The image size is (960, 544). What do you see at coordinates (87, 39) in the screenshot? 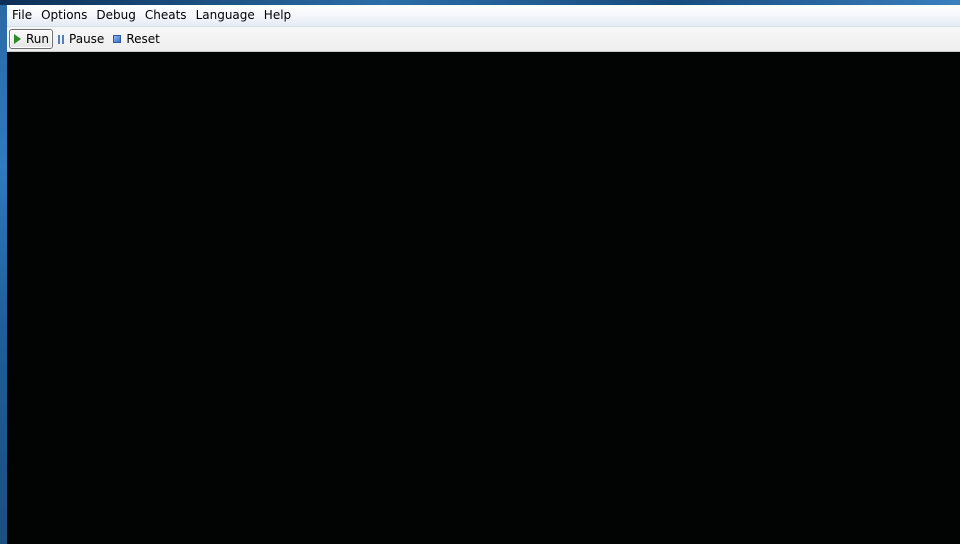
I see `pause-button-label: Pause` at bounding box center [87, 39].